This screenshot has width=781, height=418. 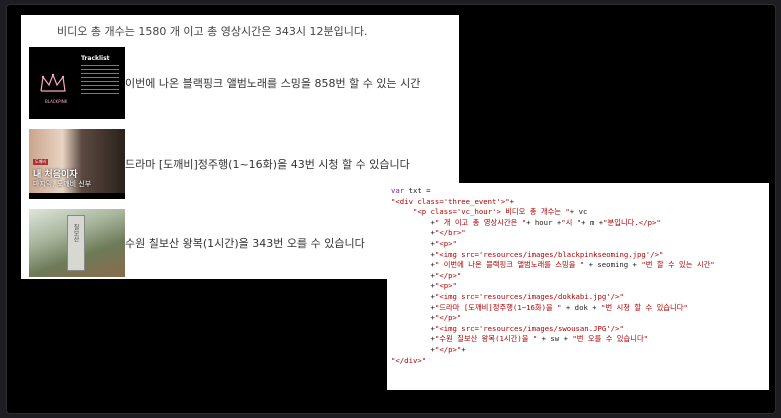 I want to click on drama-tag: 도깨비, so click(x=41, y=162).